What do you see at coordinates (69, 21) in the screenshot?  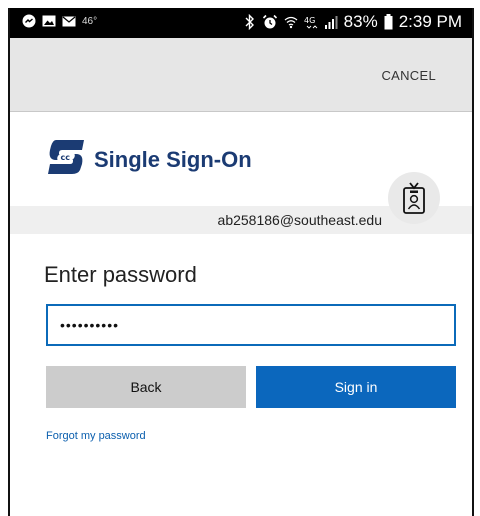 I see `mail-icon` at bounding box center [69, 21].